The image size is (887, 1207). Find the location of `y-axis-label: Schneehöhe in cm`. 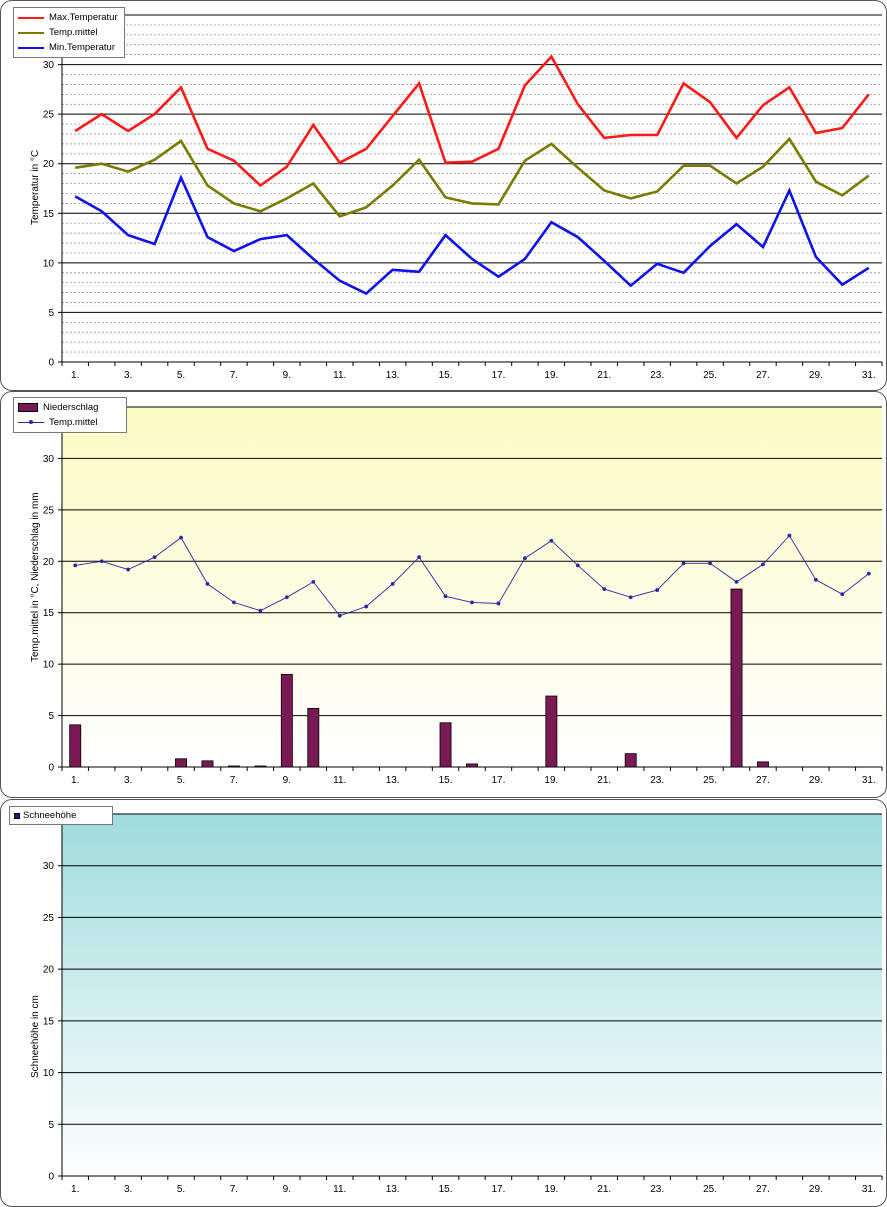

y-axis-label: Schneehöhe in cm is located at coordinates (35, 1036).